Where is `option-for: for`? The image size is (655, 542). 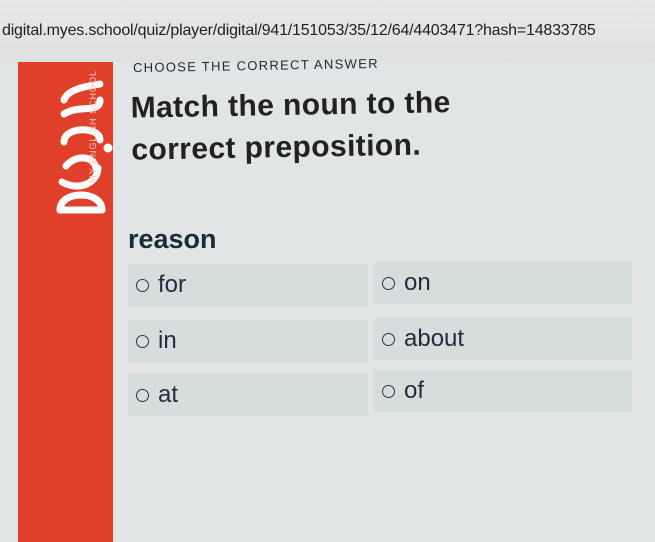
option-for: for is located at coordinates (248, 285).